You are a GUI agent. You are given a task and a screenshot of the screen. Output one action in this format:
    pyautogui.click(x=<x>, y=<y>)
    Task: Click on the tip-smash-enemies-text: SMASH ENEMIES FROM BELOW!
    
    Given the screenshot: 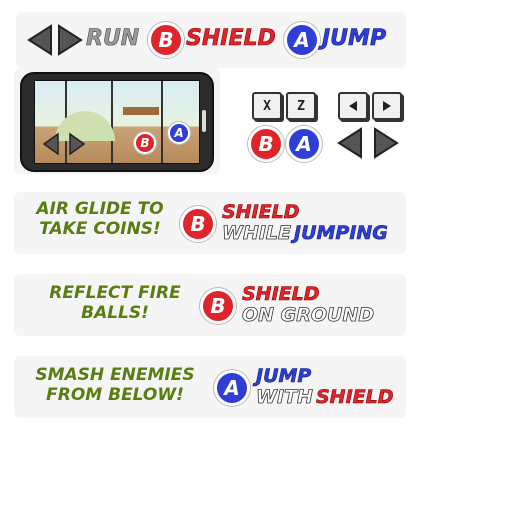 What is the action you would take?
    pyautogui.click(x=115, y=385)
    